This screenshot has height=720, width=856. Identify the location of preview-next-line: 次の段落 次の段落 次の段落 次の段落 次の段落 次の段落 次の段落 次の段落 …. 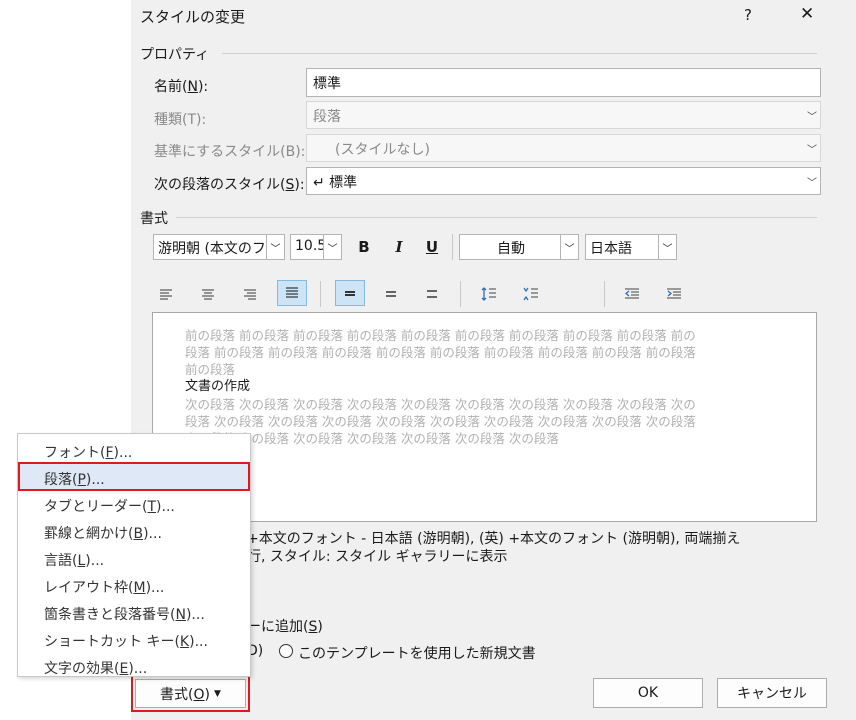
(440, 404).